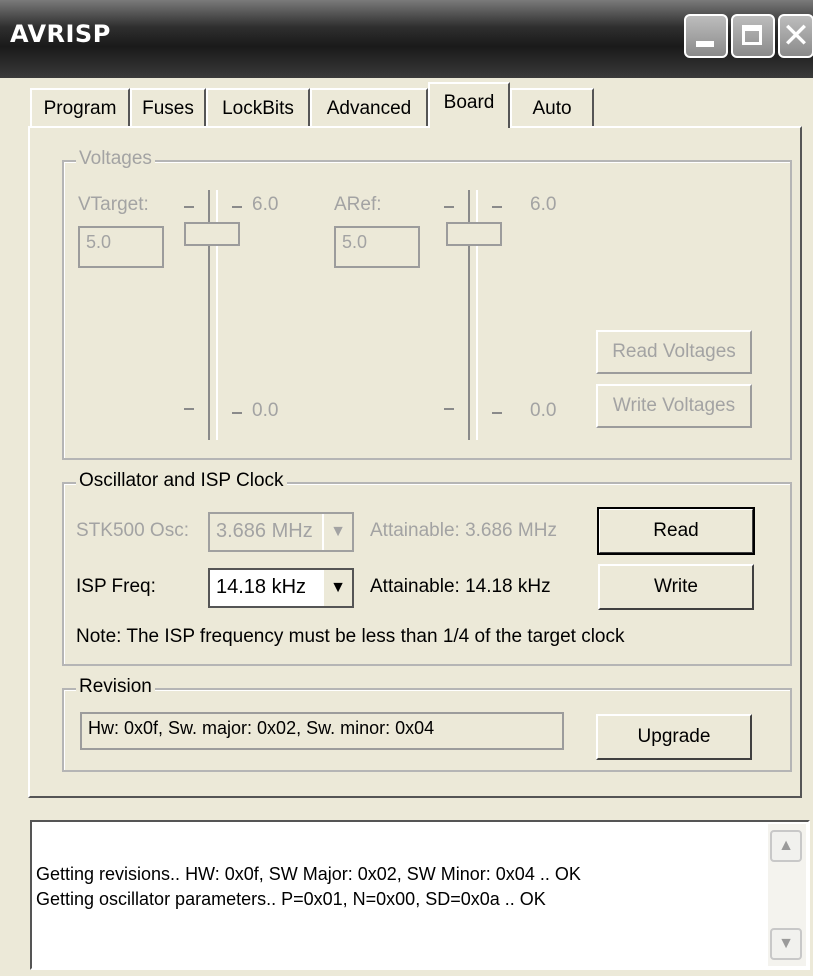 The height and width of the screenshot is (976, 813). What do you see at coordinates (265, 204) in the screenshot?
I see `vtarget-max-label: 6.0` at bounding box center [265, 204].